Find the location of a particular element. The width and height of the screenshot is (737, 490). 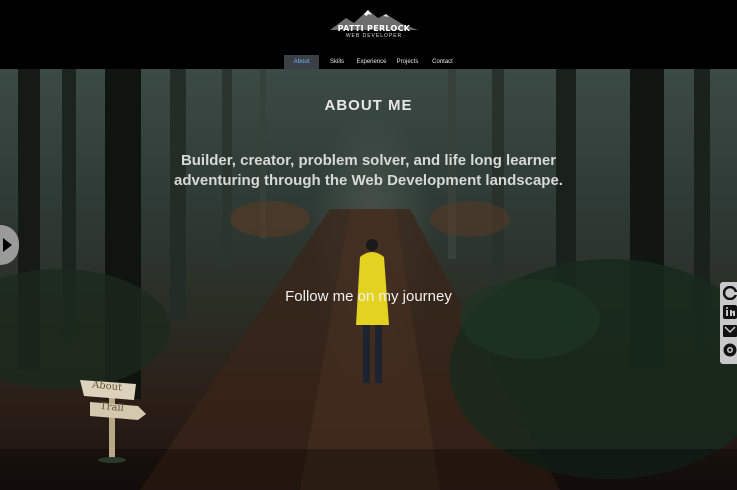

nav-about: About is located at coordinates (301, 62).